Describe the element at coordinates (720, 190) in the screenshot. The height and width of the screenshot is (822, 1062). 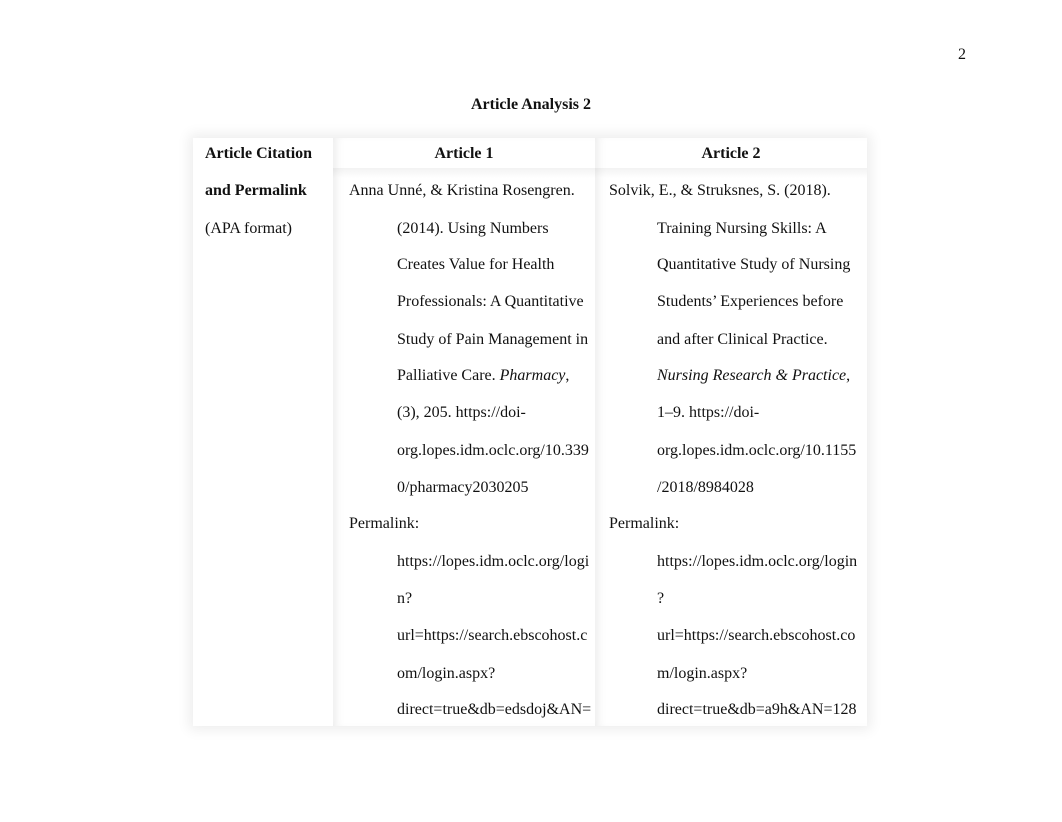
I see `article-2-citation-line: Solvik, E., & Struksnes, S. (2018).` at that location.